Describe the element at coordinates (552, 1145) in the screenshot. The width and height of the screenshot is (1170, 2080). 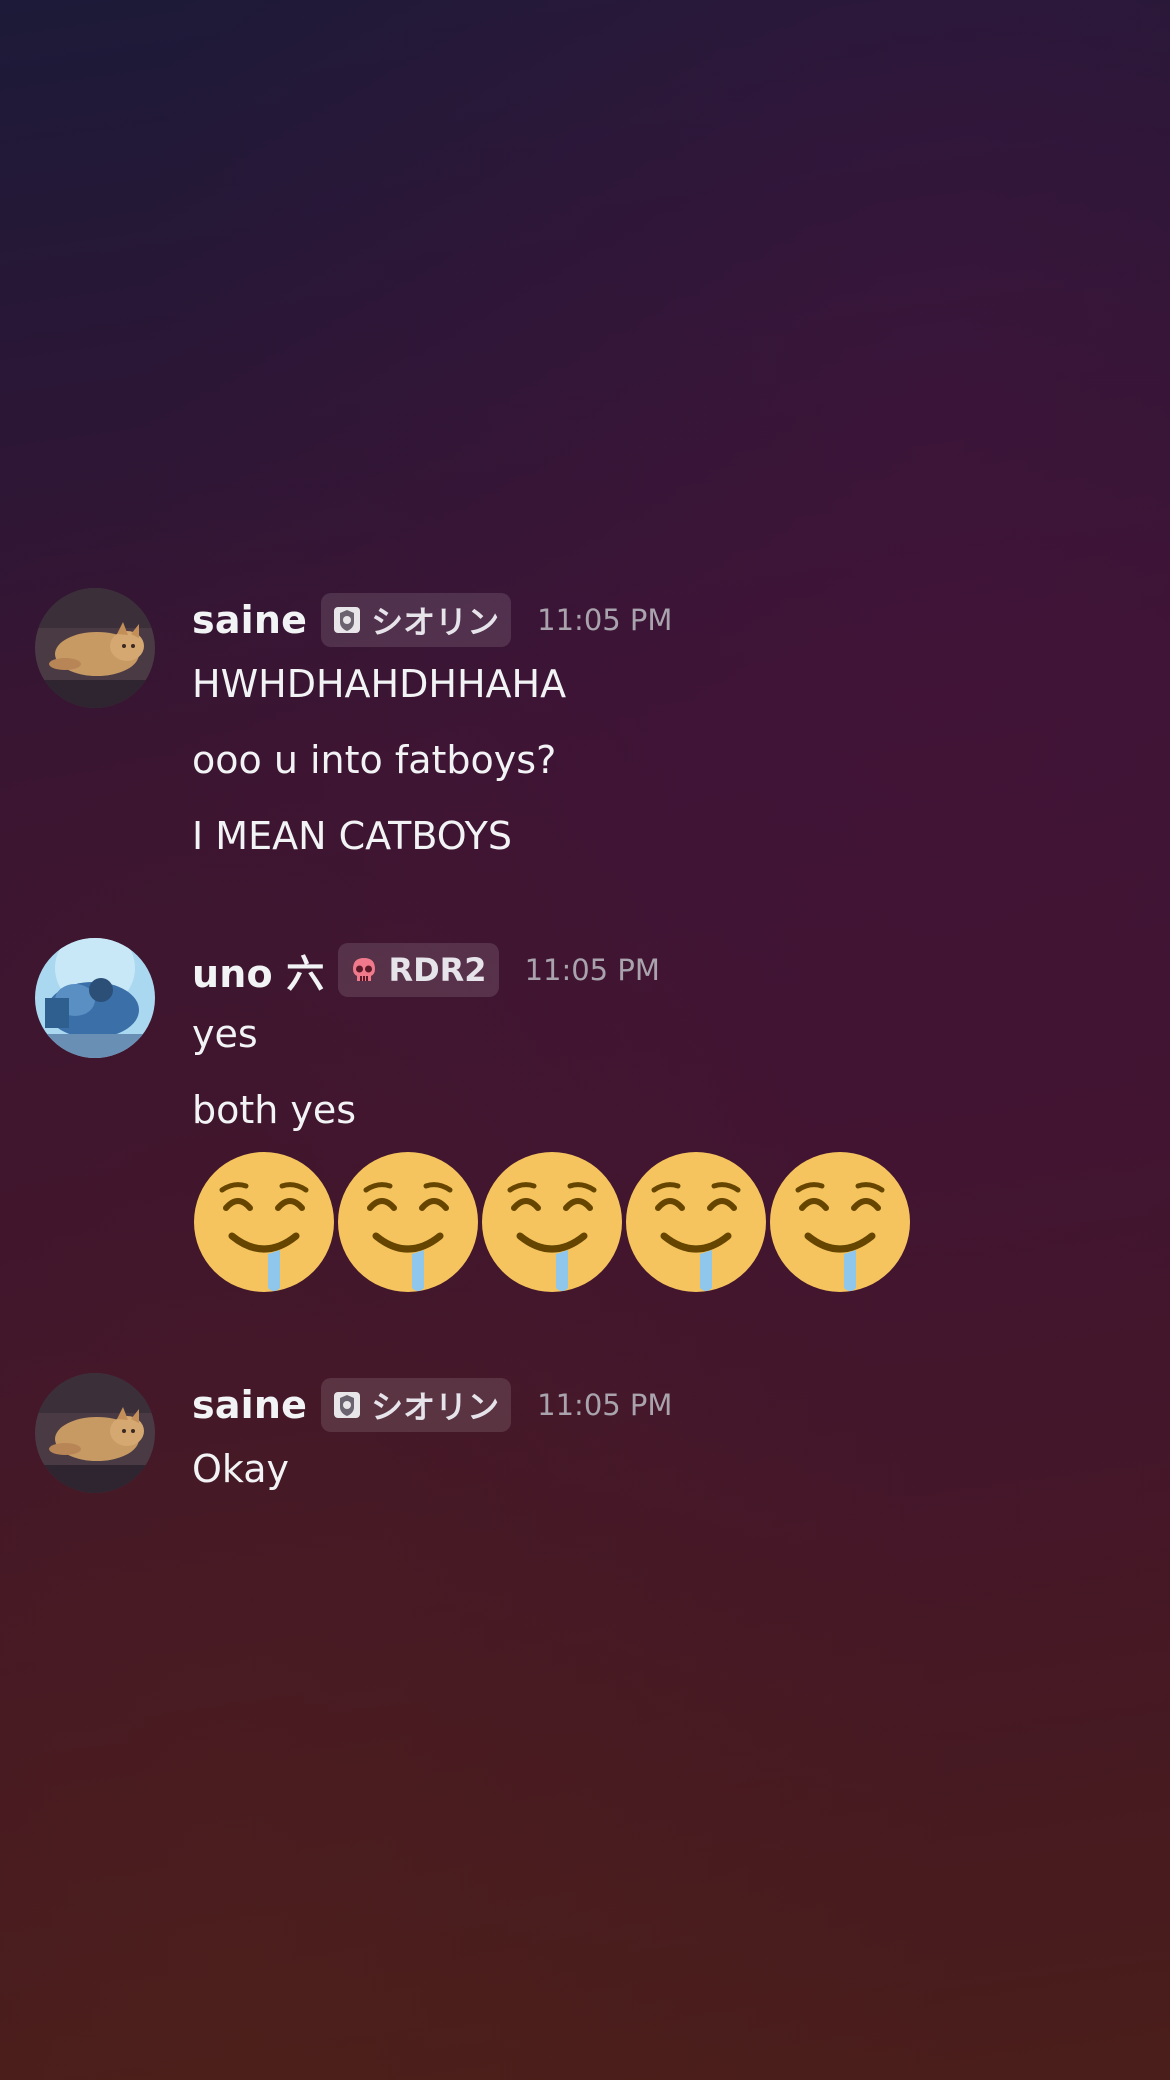
I see `message-content: yes both yes` at that location.